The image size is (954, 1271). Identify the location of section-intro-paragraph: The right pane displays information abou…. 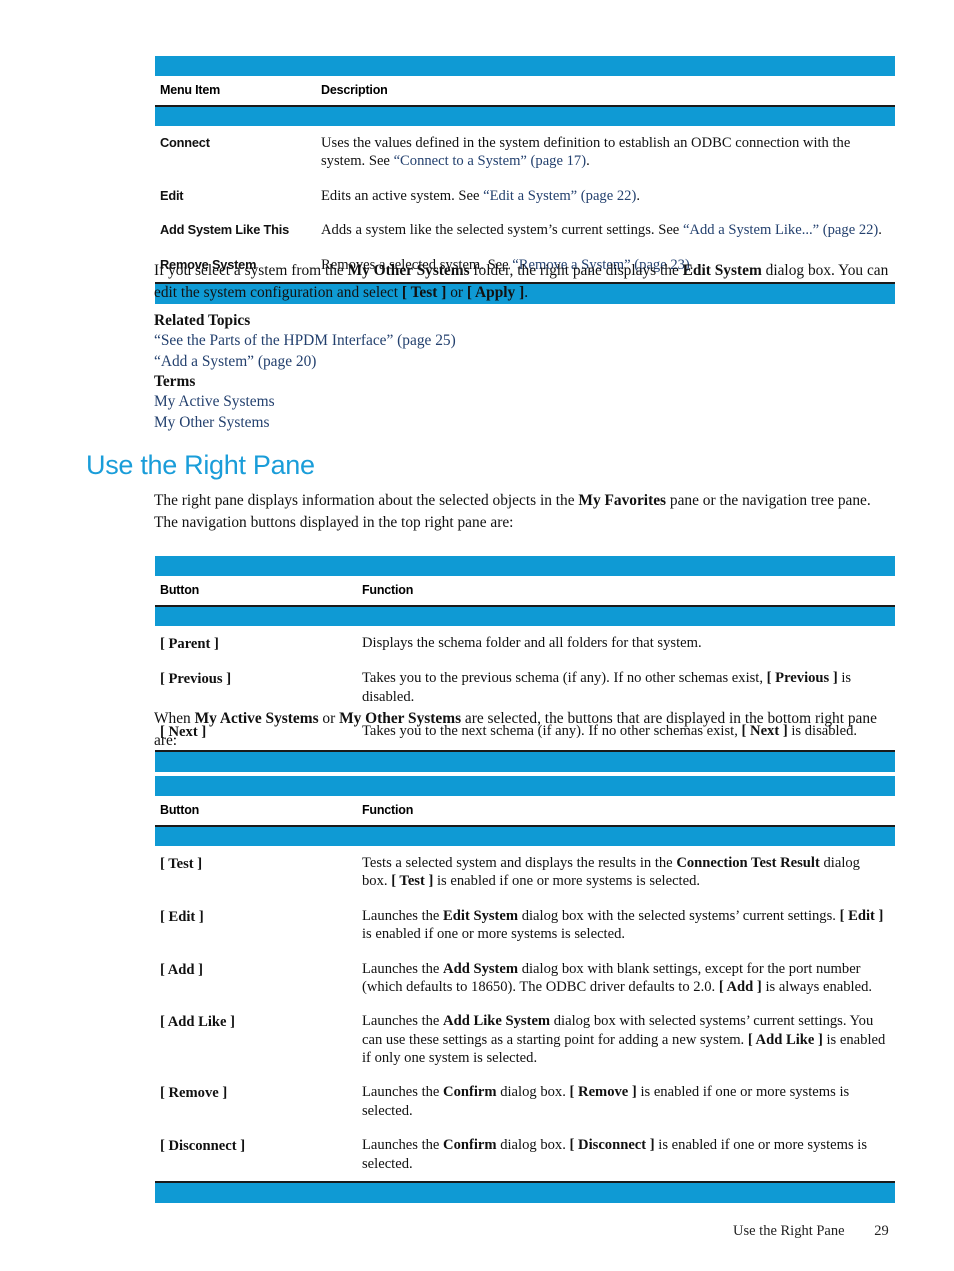
(512, 511).